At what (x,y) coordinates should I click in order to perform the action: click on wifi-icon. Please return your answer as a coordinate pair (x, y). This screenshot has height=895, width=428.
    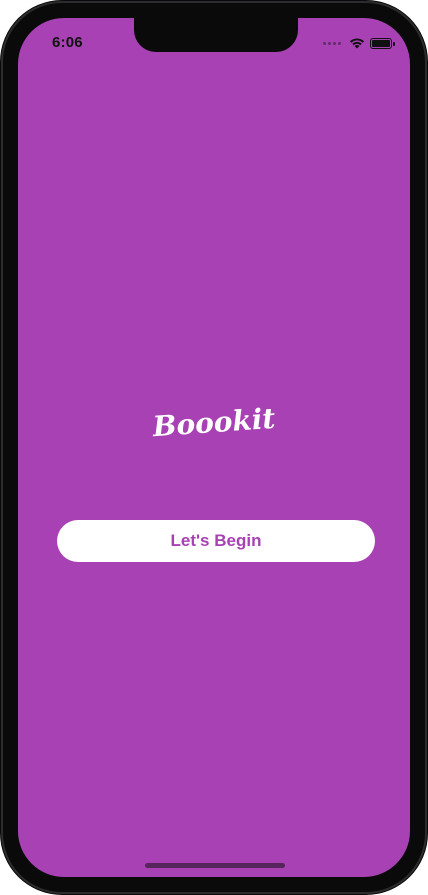
    Looking at the image, I should click on (357, 43).